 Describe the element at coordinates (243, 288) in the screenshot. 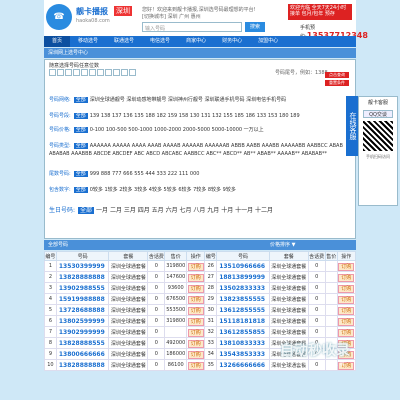

I see `cell-num: 13502833333` at that location.